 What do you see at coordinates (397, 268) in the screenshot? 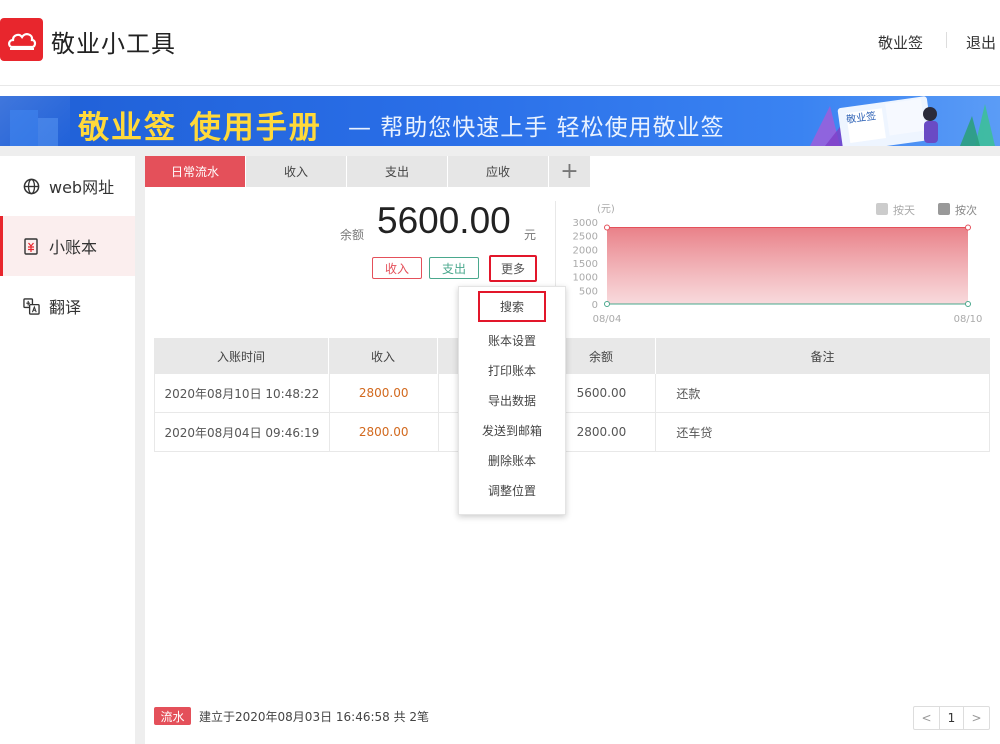
I see `income-button: 收入` at bounding box center [397, 268].